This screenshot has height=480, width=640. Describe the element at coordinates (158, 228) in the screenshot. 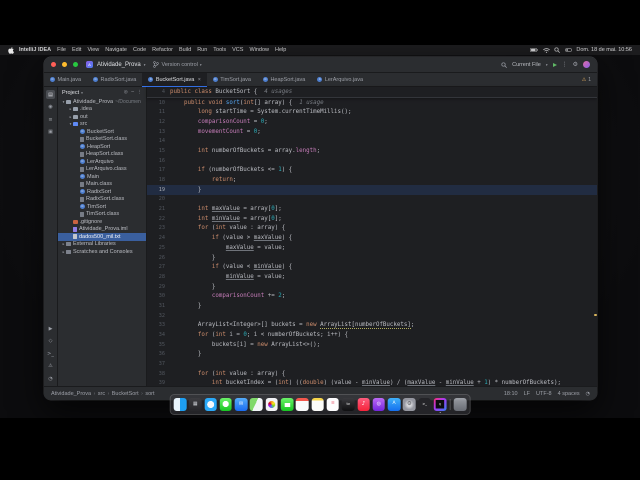

I see `line-number: 23` at that location.